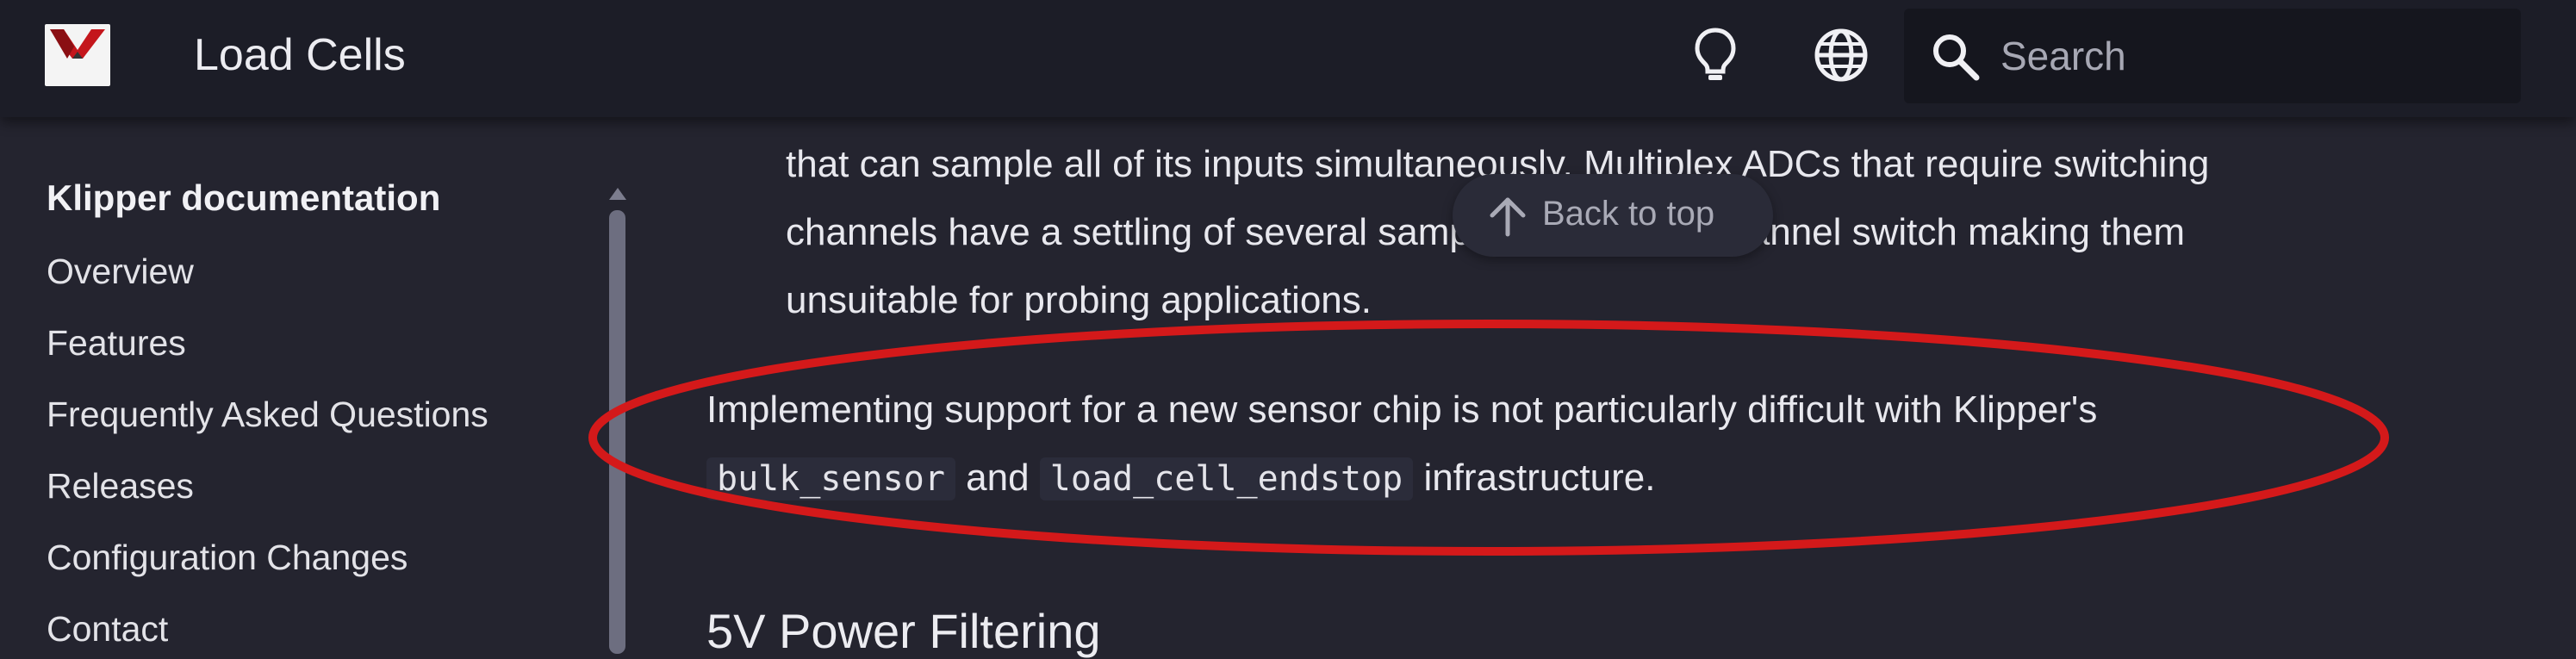  Describe the element at coordinates (121, 272) in the screenshot. I see `sidebar-item-overview: Overview` at that location.